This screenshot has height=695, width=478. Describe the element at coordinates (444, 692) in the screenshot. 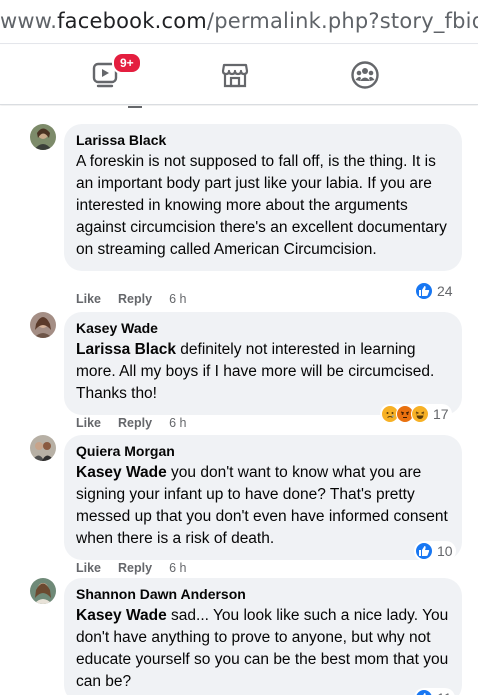

I see `reaction-count: 11` at that location.